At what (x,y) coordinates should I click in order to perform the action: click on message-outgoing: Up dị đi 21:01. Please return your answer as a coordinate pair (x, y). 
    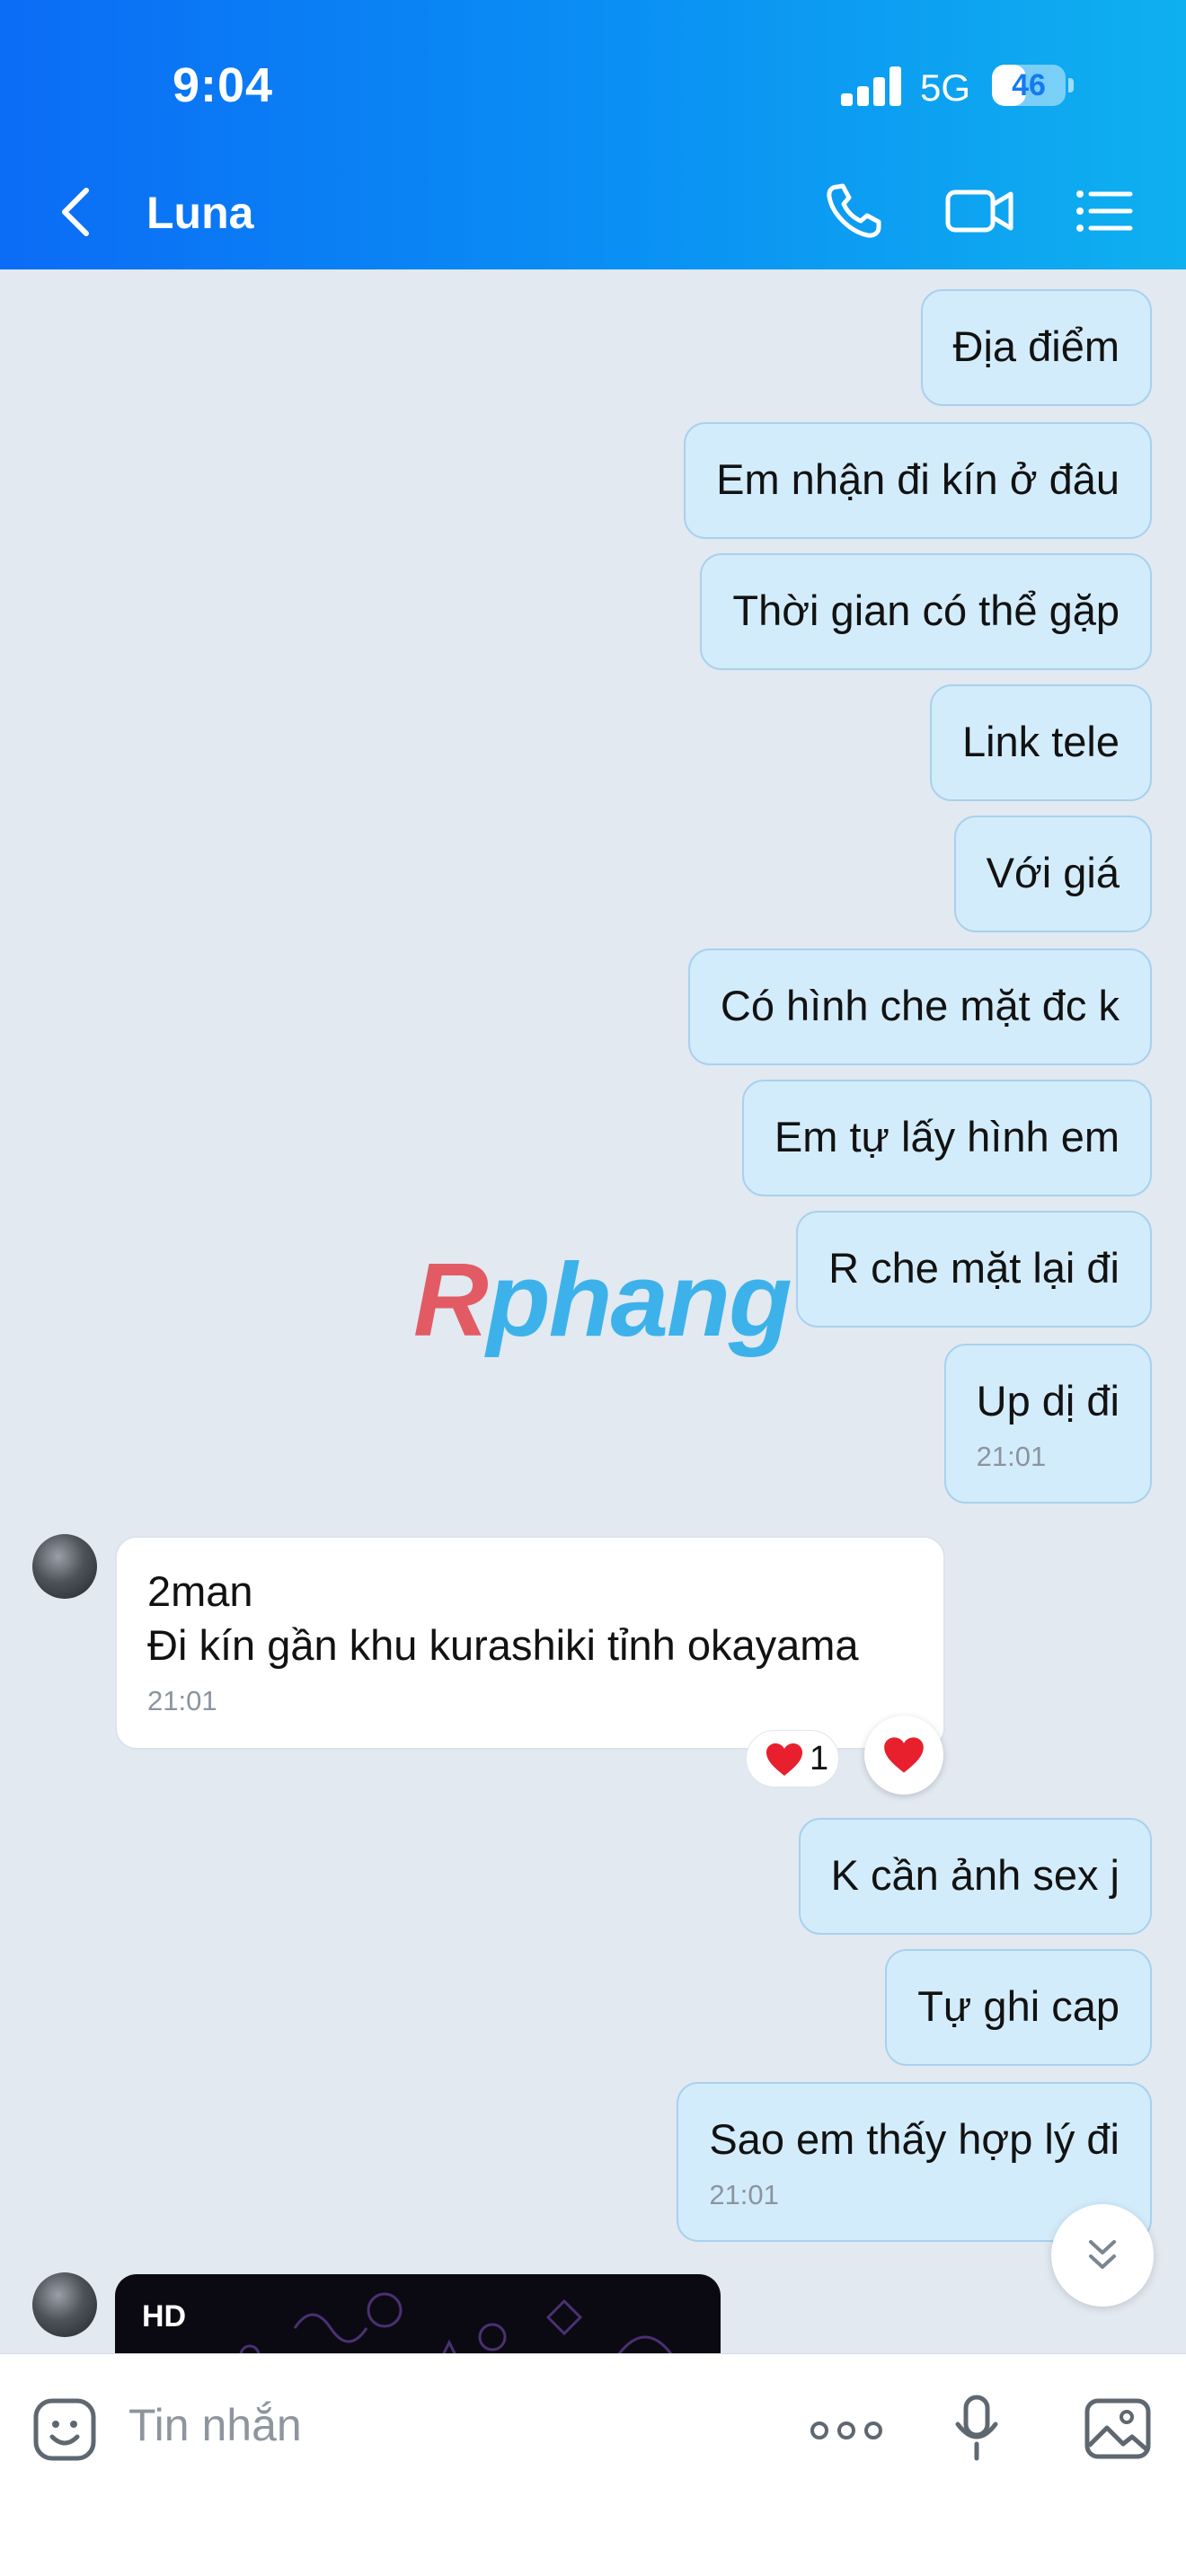
    Looking at the image, I should click on (1047, 1424).